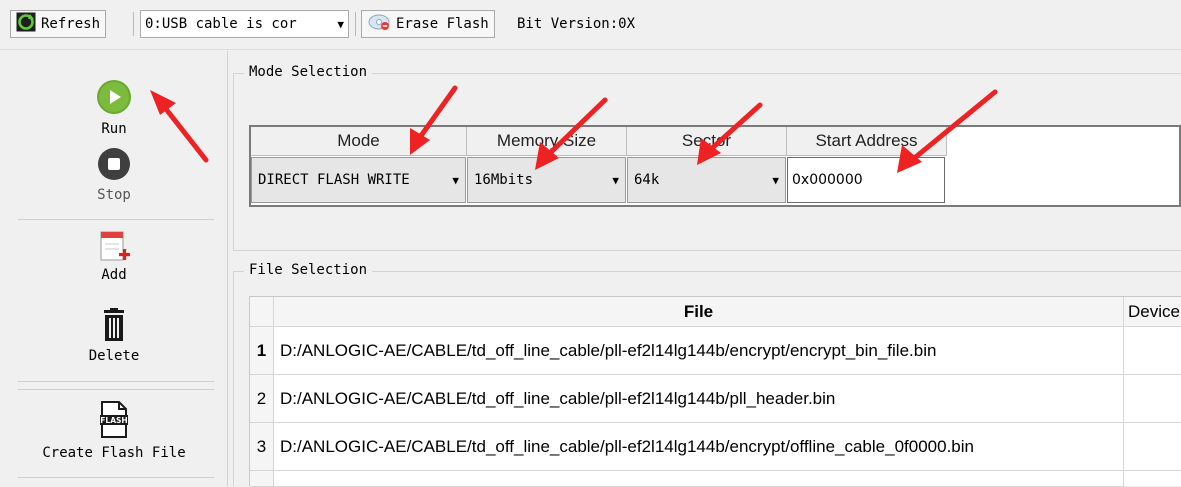 The width and height of the screenshot is (1181, 487). I want to click on bit-version-text: Bit Version:0X, so click(576, 24).